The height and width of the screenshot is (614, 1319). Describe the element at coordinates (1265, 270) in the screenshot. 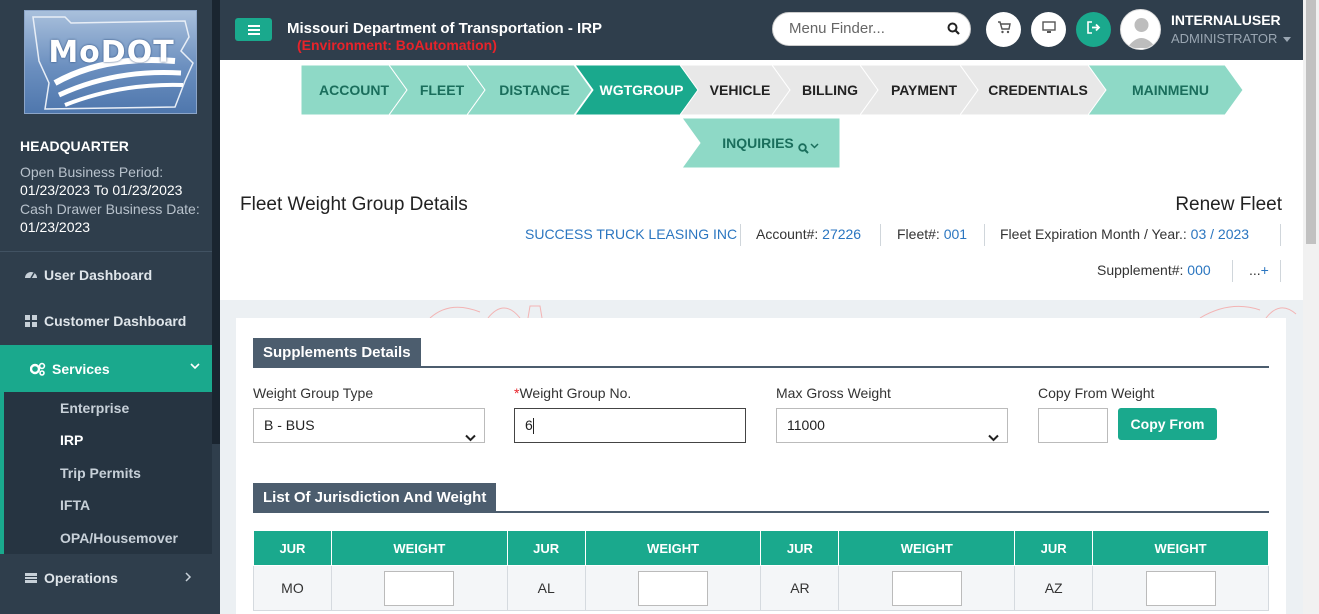

I see `more-link-text: +` at that location.